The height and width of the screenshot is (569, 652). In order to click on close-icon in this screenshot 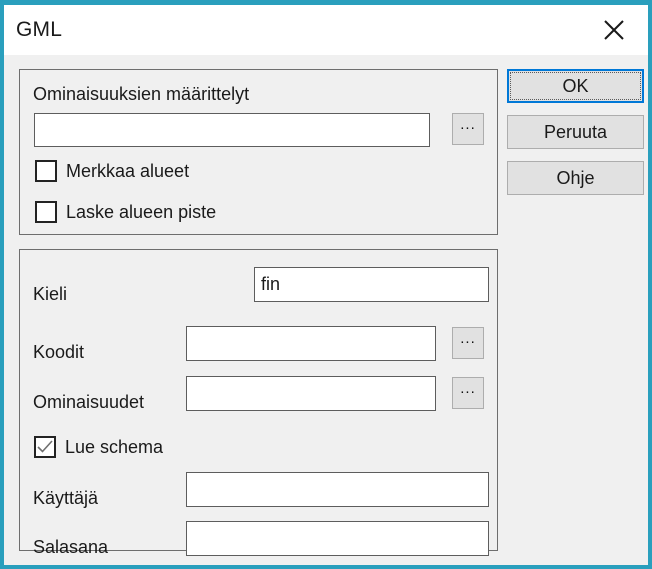, I will do `click(614, 30)`.